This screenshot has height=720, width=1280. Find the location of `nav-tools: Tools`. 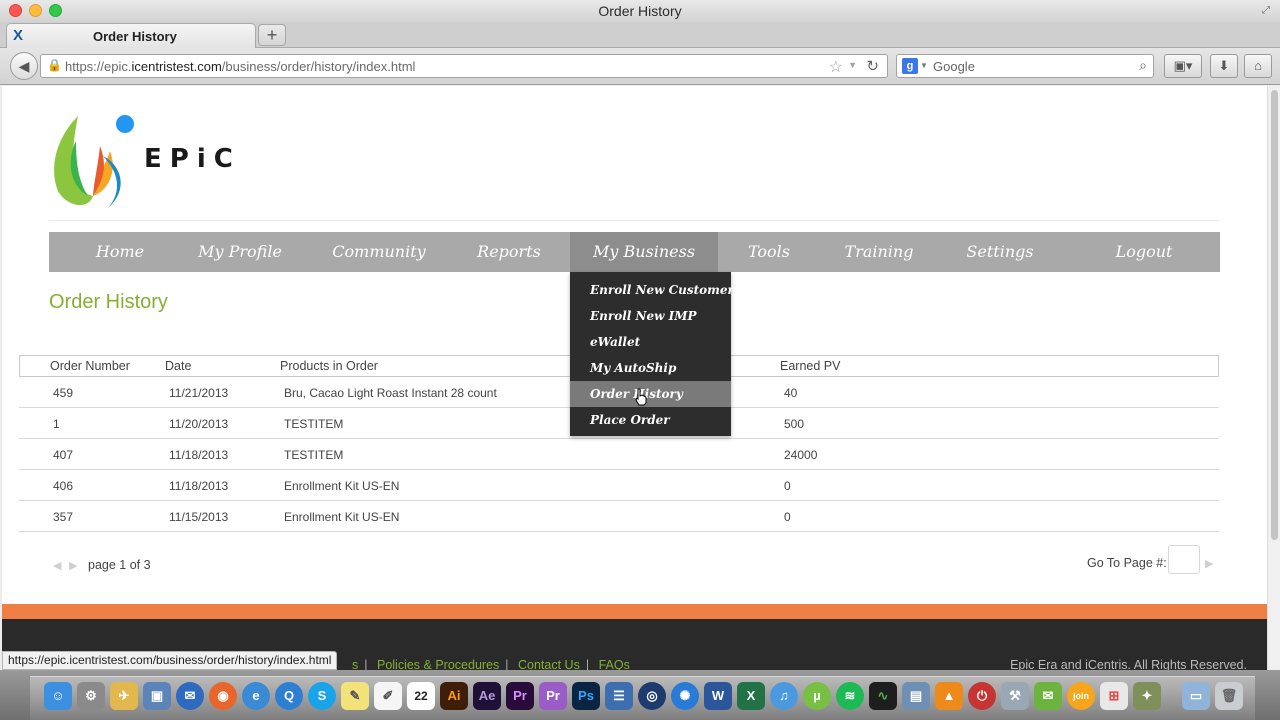

nav-tools: Tools is located at coordinates (769, 252).